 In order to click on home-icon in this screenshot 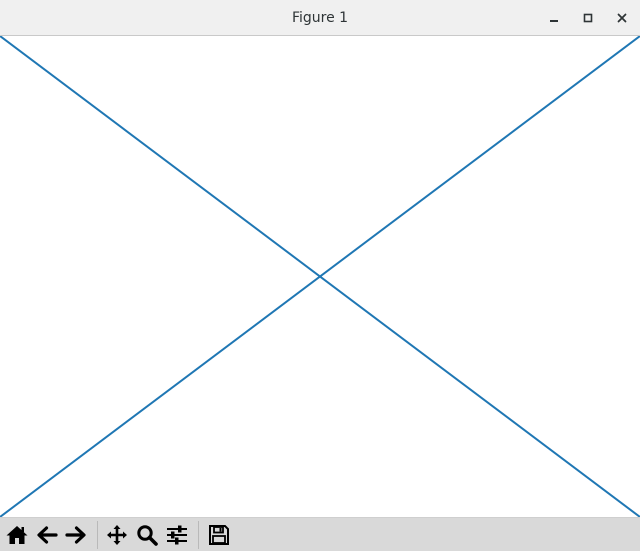, I will do `click(17, 535)`.